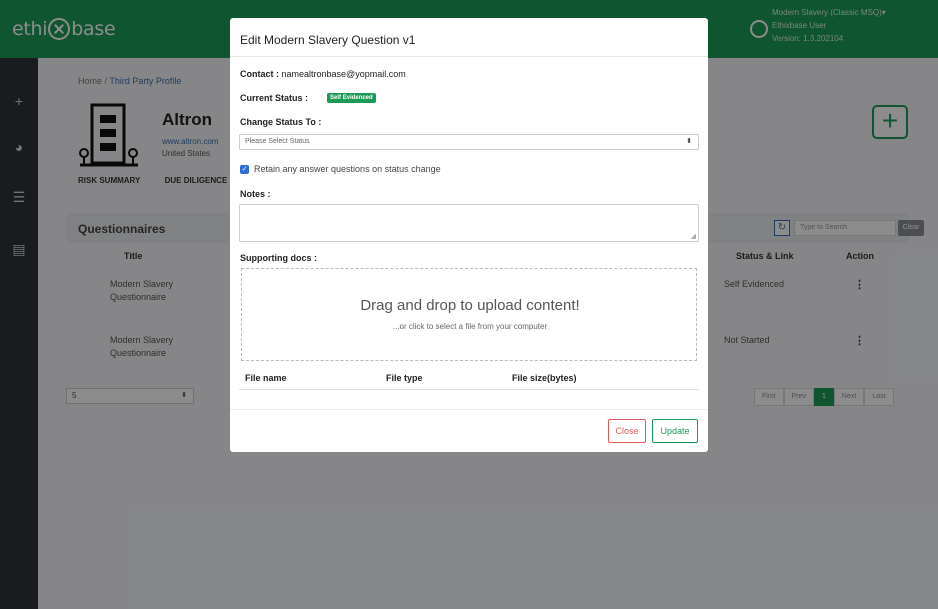 This screenshot has height=609, width=938. Describe the element at coordinates (281, 122) in the screenshot. I see `change-status-label: Change Status To :` at that location.